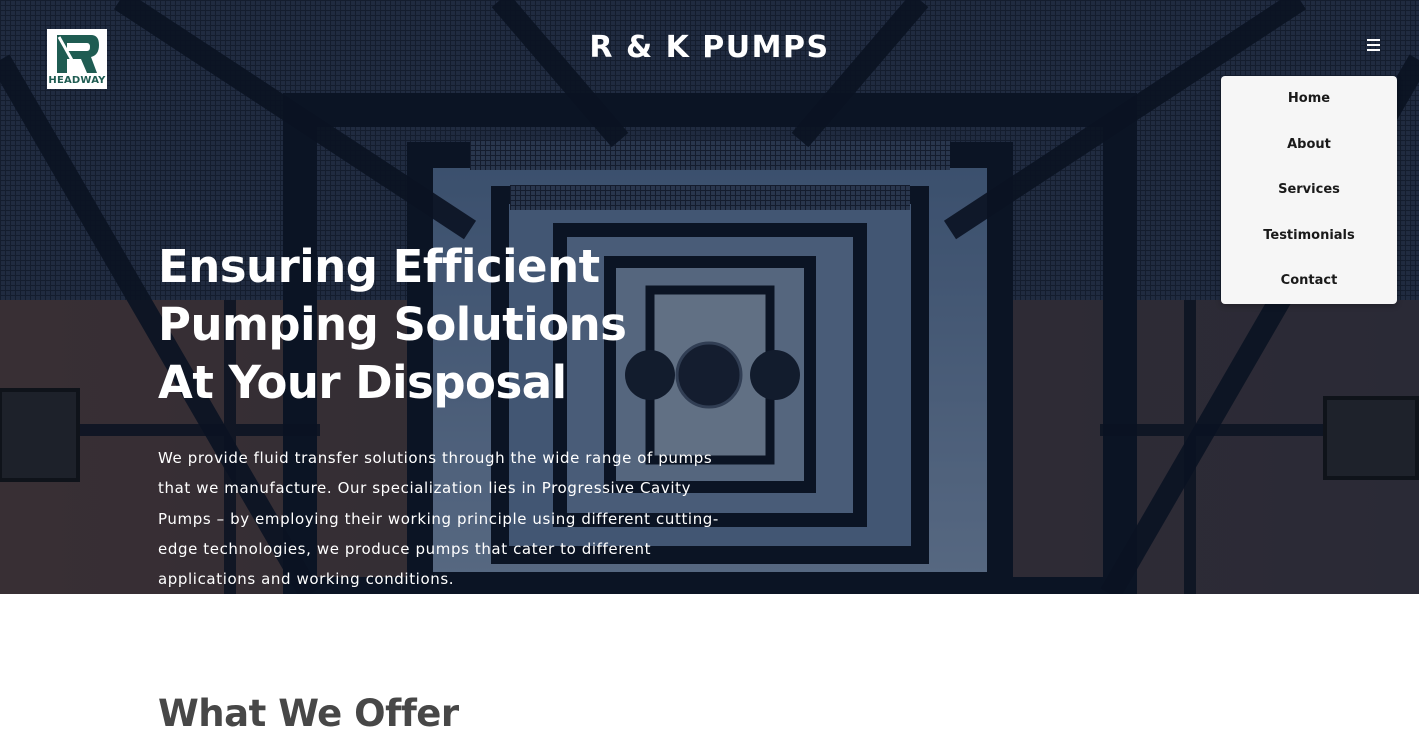 The image size is (1419, 741). Describe the element at coordinates (709, 47) in the screenshot. I see `site-title: R & K PUMPS` at that location.